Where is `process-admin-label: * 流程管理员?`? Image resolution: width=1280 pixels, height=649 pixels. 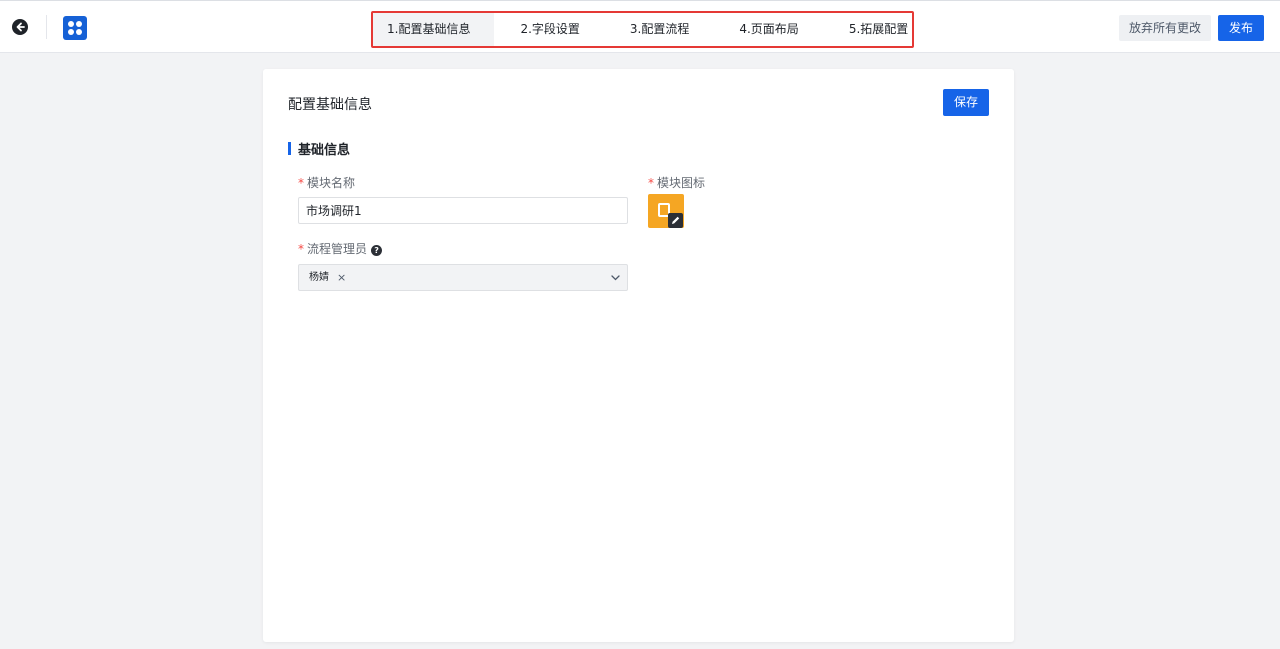 process-admin-label: * 流程管理员? is located at coordinates (340, 248).